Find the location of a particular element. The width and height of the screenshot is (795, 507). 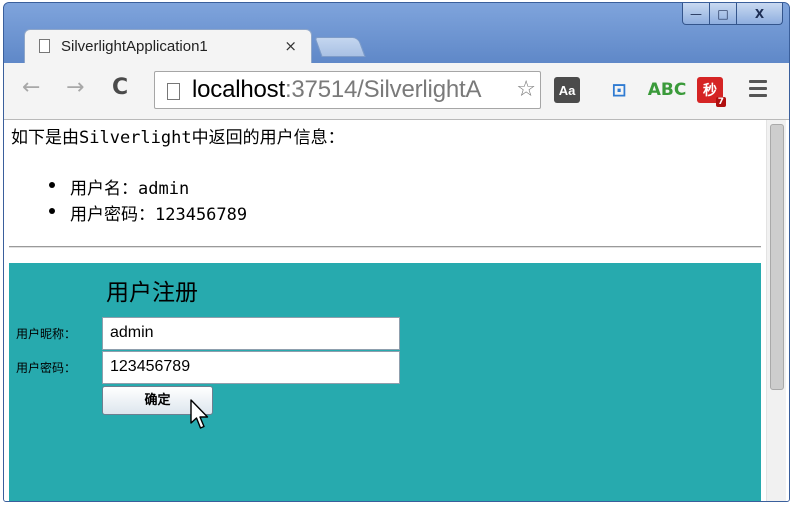

menu-icon is located at coordinates (758, 89).